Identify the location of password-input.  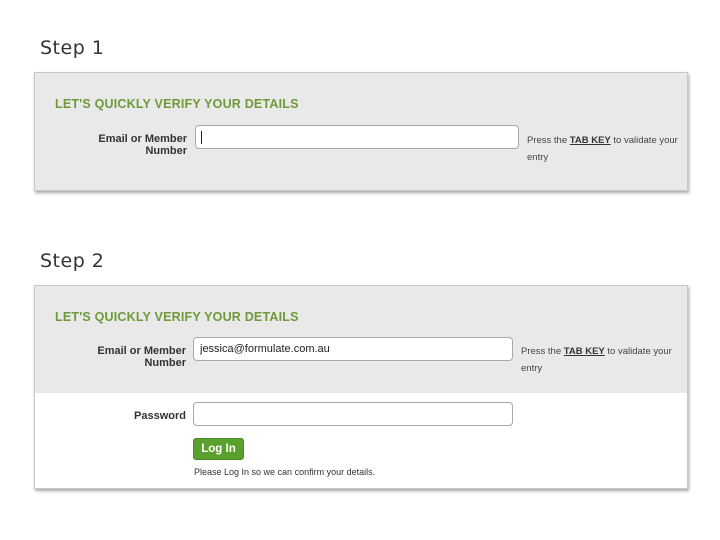
(353, 414).